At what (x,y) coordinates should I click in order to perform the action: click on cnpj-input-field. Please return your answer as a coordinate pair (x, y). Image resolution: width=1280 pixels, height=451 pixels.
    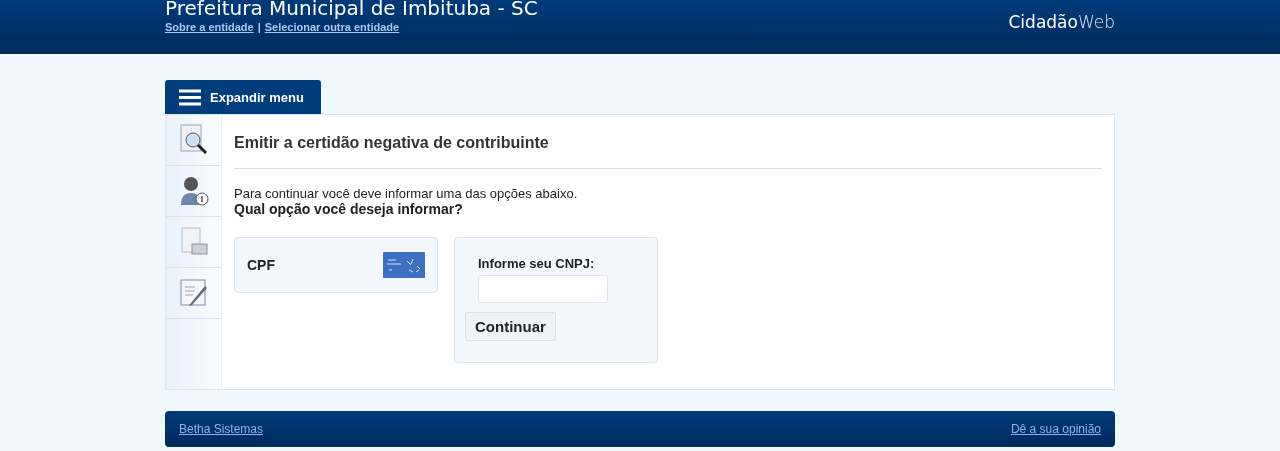
    Looking at the image, I should click on (543, 289).